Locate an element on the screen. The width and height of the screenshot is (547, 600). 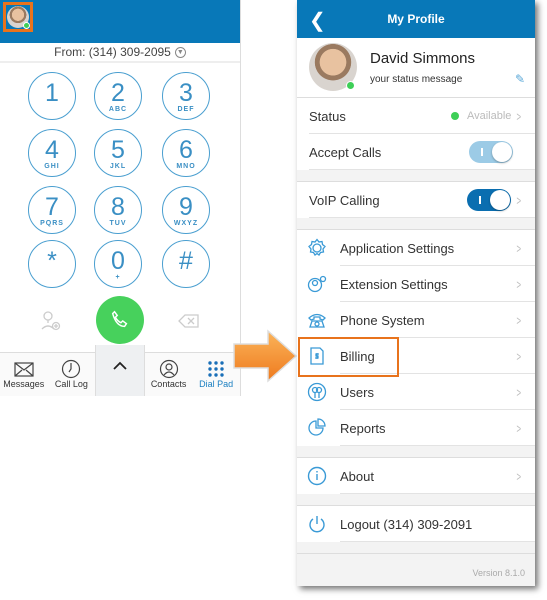
chevron-down-icon: ▼ is located at coordinates (180, 52).